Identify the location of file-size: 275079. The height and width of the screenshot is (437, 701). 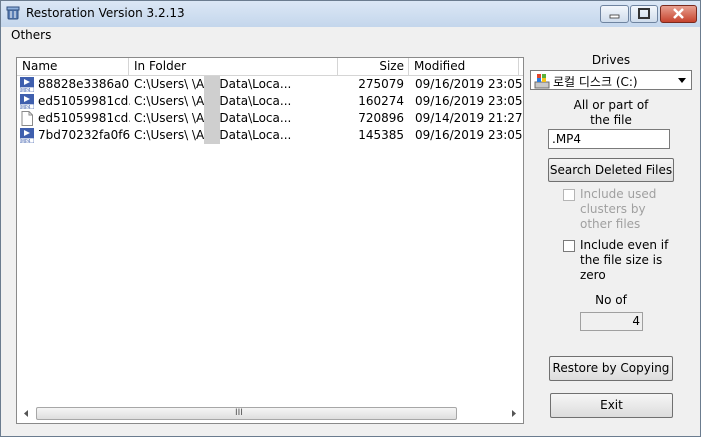
(381, 84).